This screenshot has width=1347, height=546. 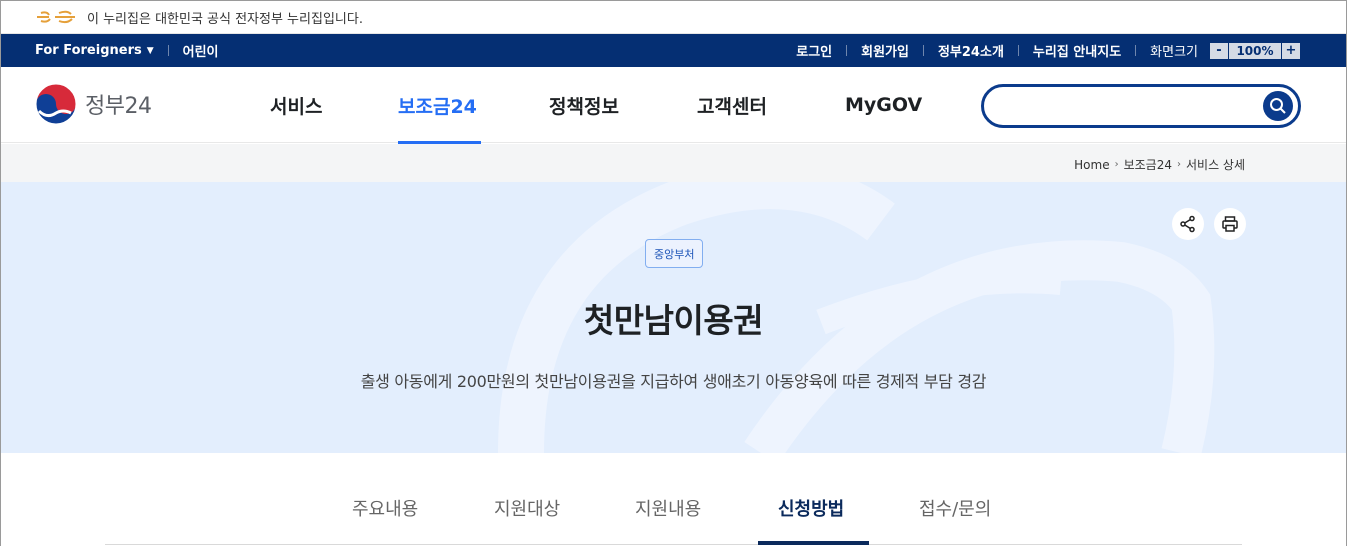 What do you see at coordinates (201, 50) in the screenshot?
I see `kids-link: 어린이` at bounding box center [201, 50].